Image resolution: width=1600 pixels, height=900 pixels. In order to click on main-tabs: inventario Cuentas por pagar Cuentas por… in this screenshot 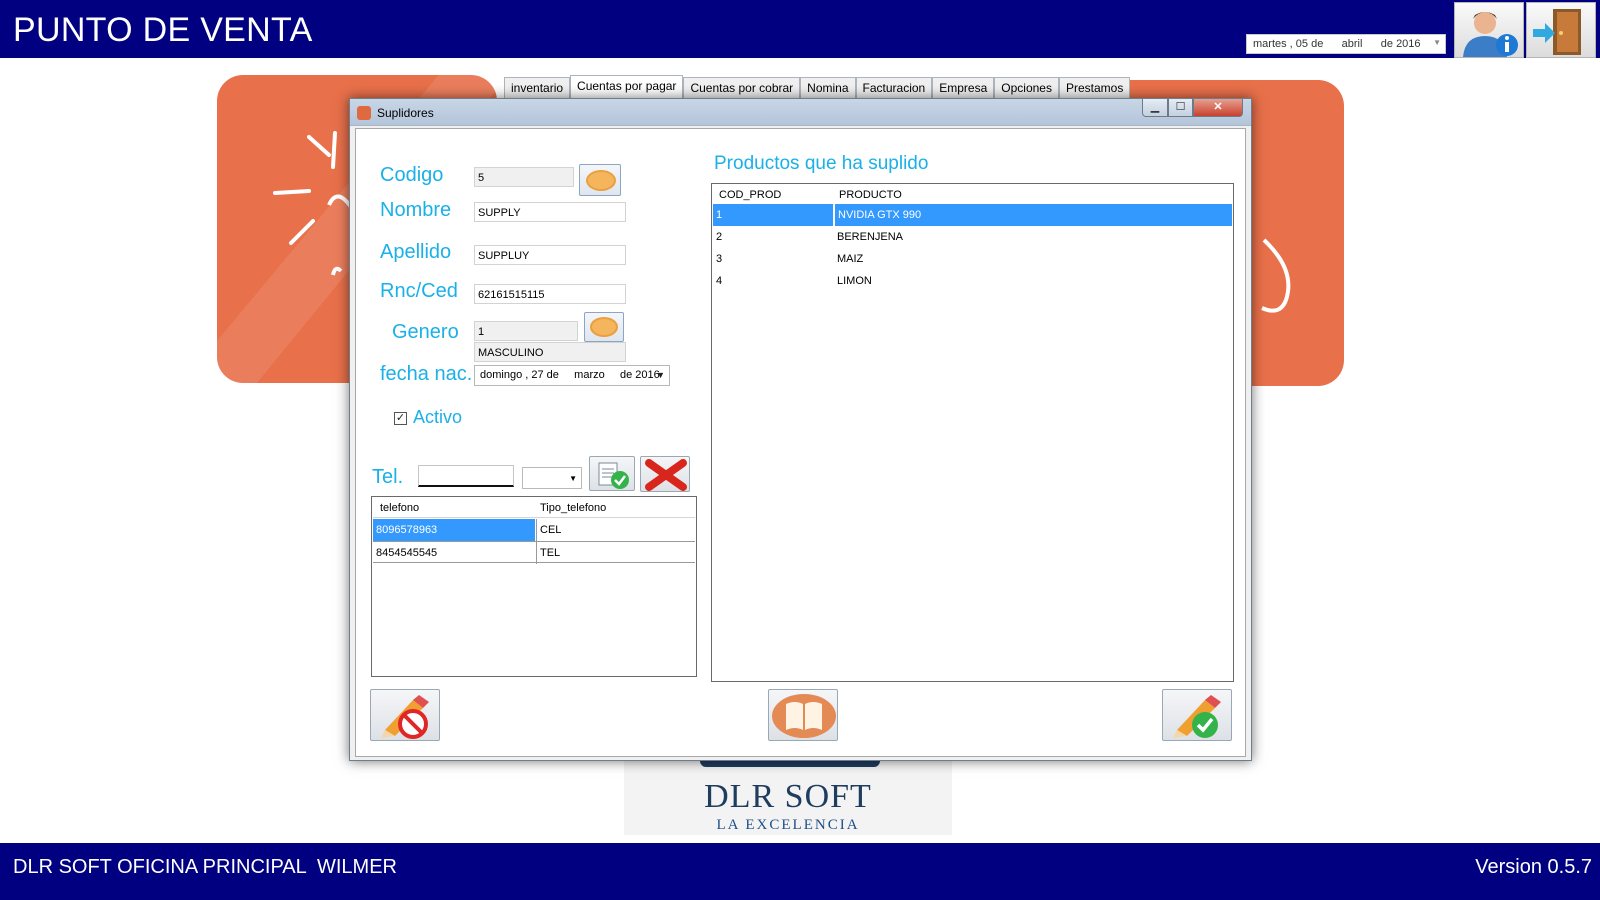, I will do `click(817, 86)`.